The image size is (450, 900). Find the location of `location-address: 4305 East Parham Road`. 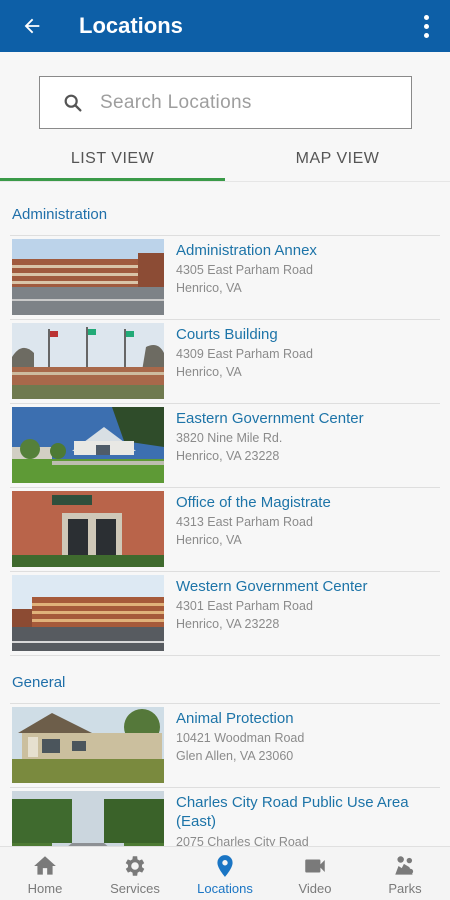

location-address: 4305 East Parham Road is located at coordinates (244, 270).